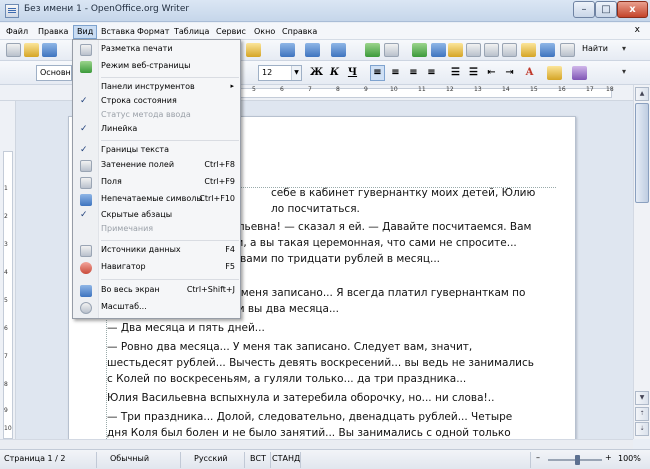 The image size is (650, 469). What do you see at coordinates (157, 200) in the screenshot?
I see `menu-item-formatting-marks: Непечатаемые символы Ctrl+F10` at bounding box center [157, 200].